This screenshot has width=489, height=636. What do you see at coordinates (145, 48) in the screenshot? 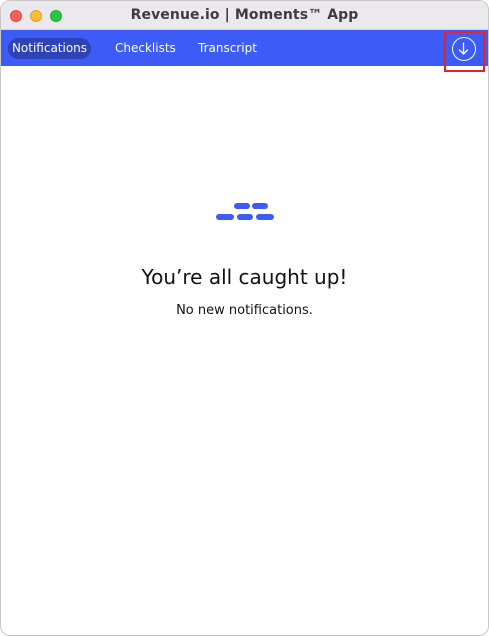
I see `tab-checklists: Checklists` at bounding box center [145, 48].